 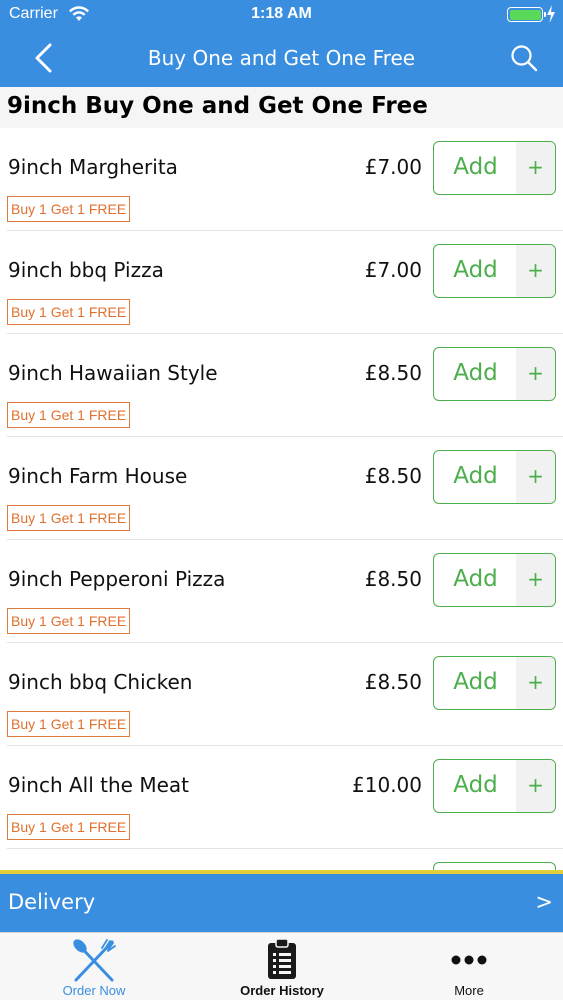 What do you see at coordinates (282, 990) in the screenshot?
I see `tab-order-history-label: Order History` at bounding box center [282, 990].